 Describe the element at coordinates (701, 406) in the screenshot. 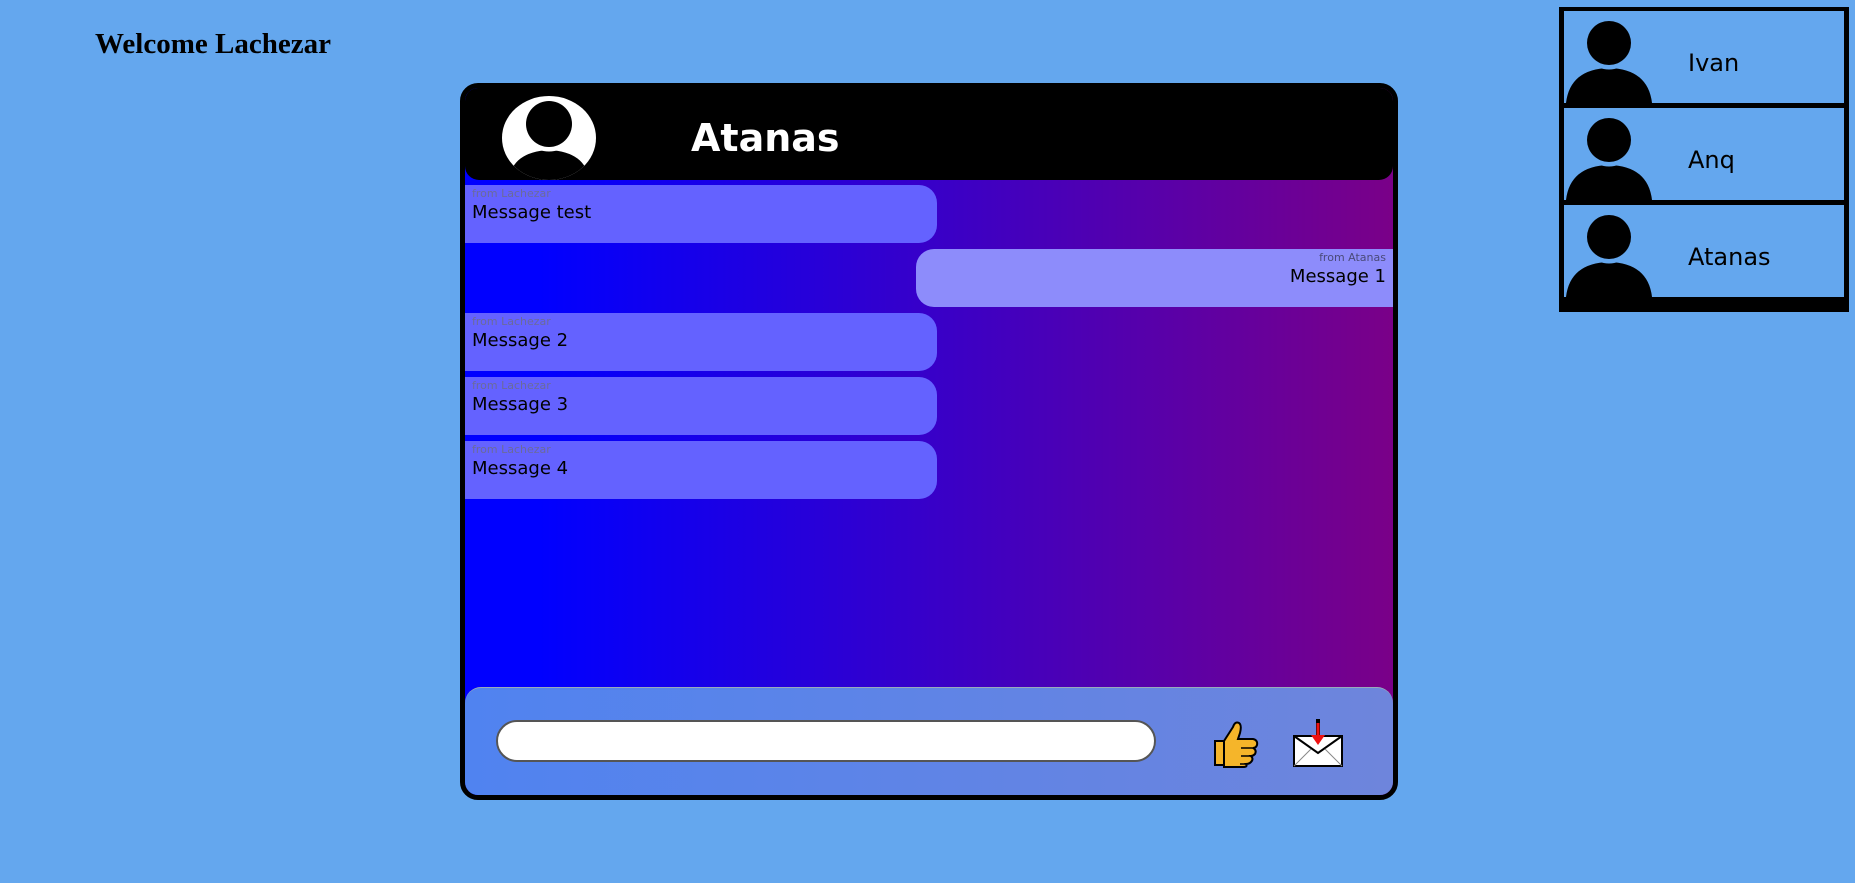

I see `message-bubble: from Lachezar Message 3` at that location.